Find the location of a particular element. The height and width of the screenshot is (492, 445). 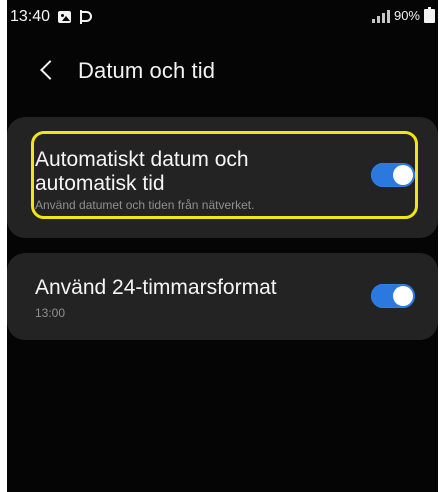

24-hour-format-subtitle: 13:00 is located at coordinates (50, 313).